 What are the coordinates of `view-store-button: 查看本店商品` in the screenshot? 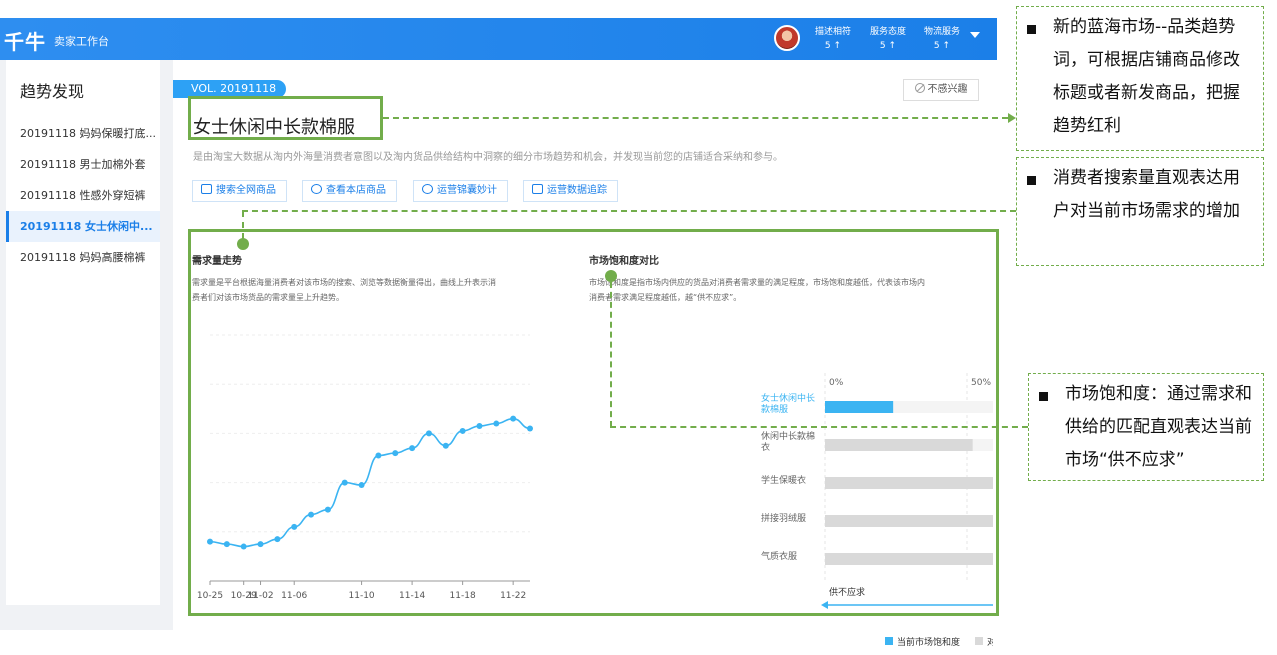 It's located at (349, 191).